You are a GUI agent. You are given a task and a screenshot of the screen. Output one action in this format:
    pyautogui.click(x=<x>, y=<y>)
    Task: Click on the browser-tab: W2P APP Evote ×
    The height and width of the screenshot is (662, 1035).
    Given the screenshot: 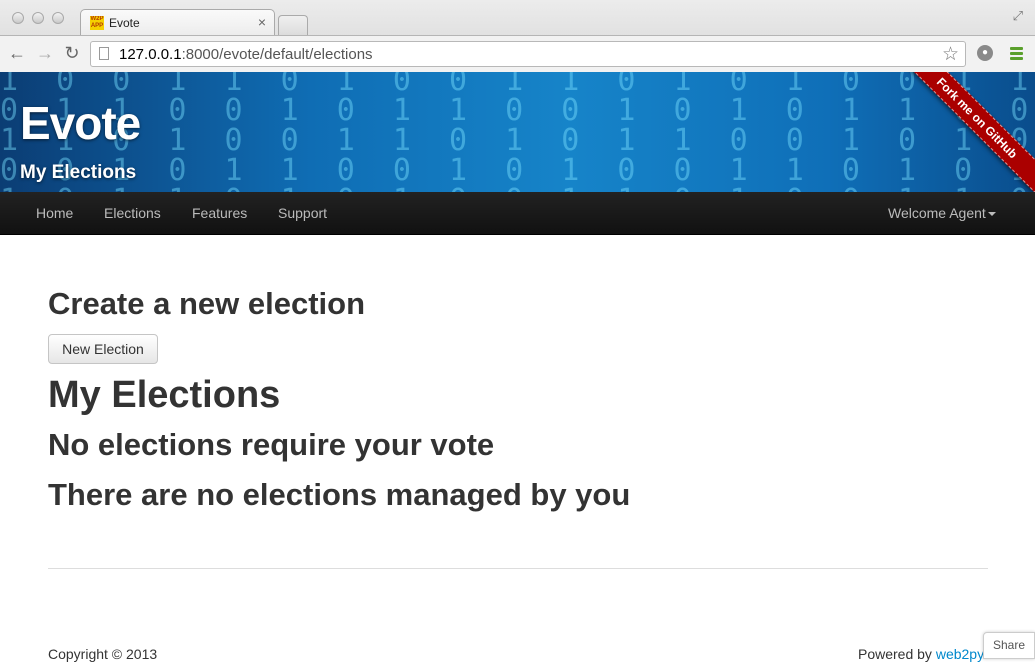 What is the action you would take?
    pyautogui.click(x=177, y=22)
    